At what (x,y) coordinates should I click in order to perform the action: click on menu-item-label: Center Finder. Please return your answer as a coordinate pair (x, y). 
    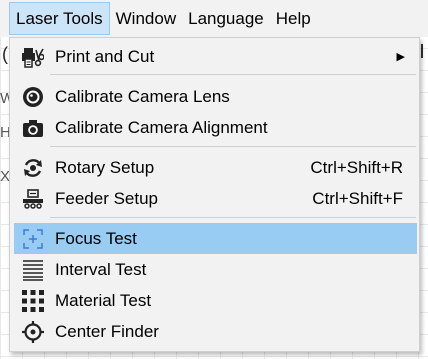
    Looking at the image, I should click on (107, 331).